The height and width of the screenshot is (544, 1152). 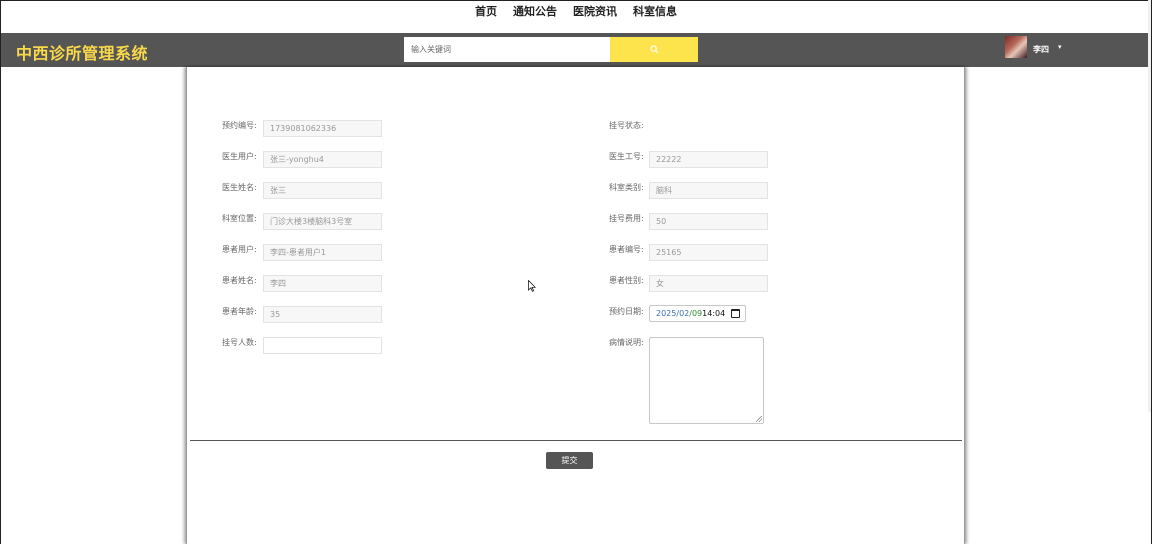 I want to click on header-bar: 中西诊所管理系统 李四 ▾, so click(x=576, y=50).